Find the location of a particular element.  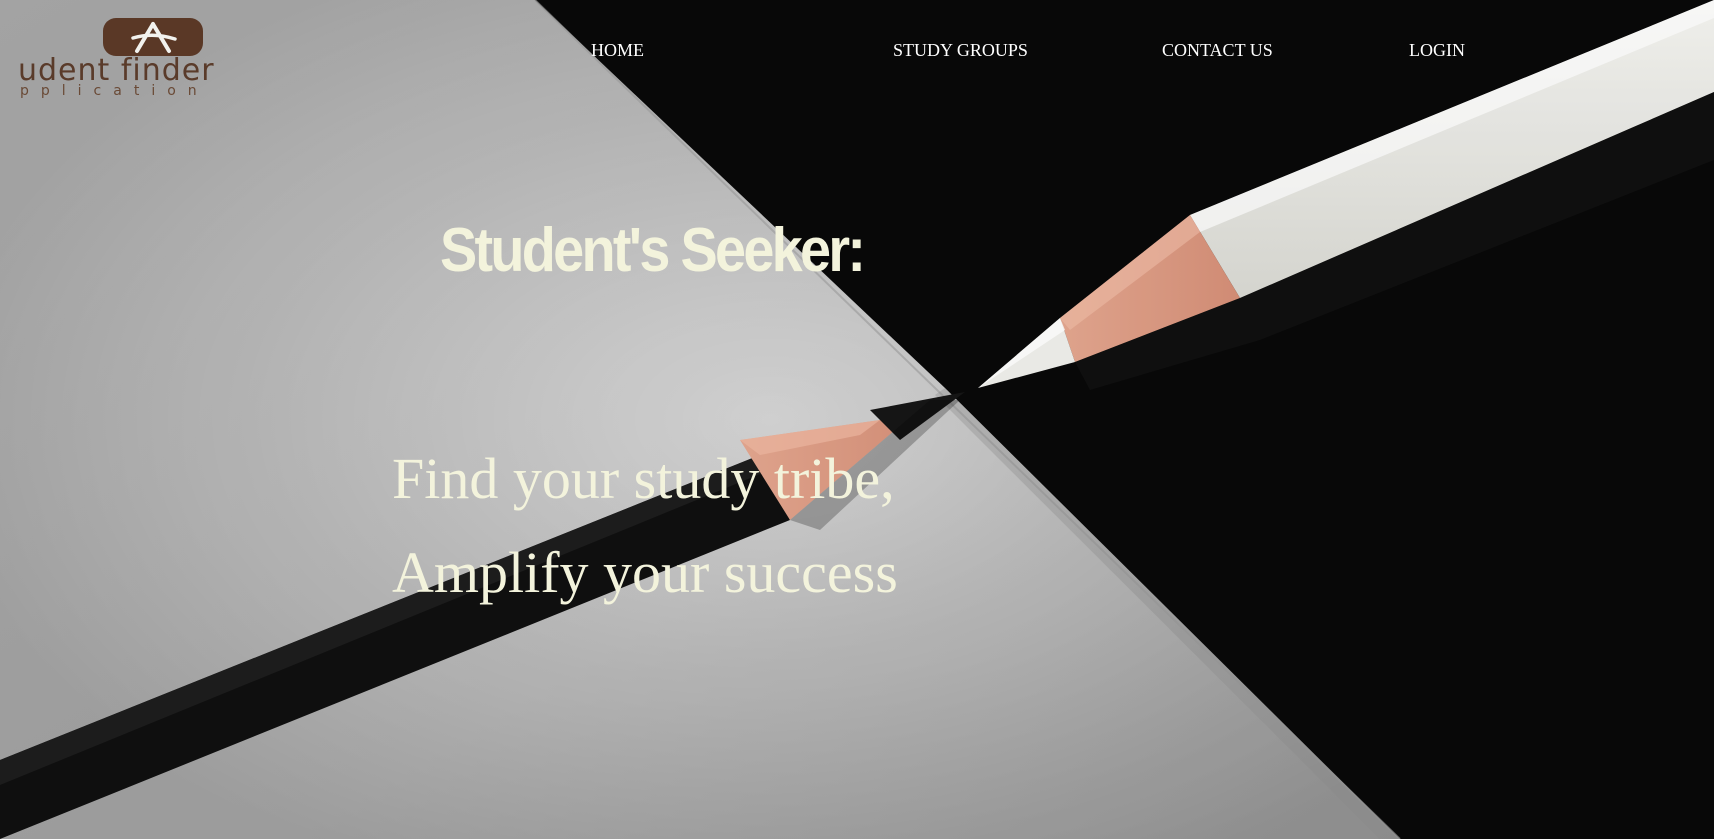

nav-login-link: LOGIN is located at coordinates (1437, 50).